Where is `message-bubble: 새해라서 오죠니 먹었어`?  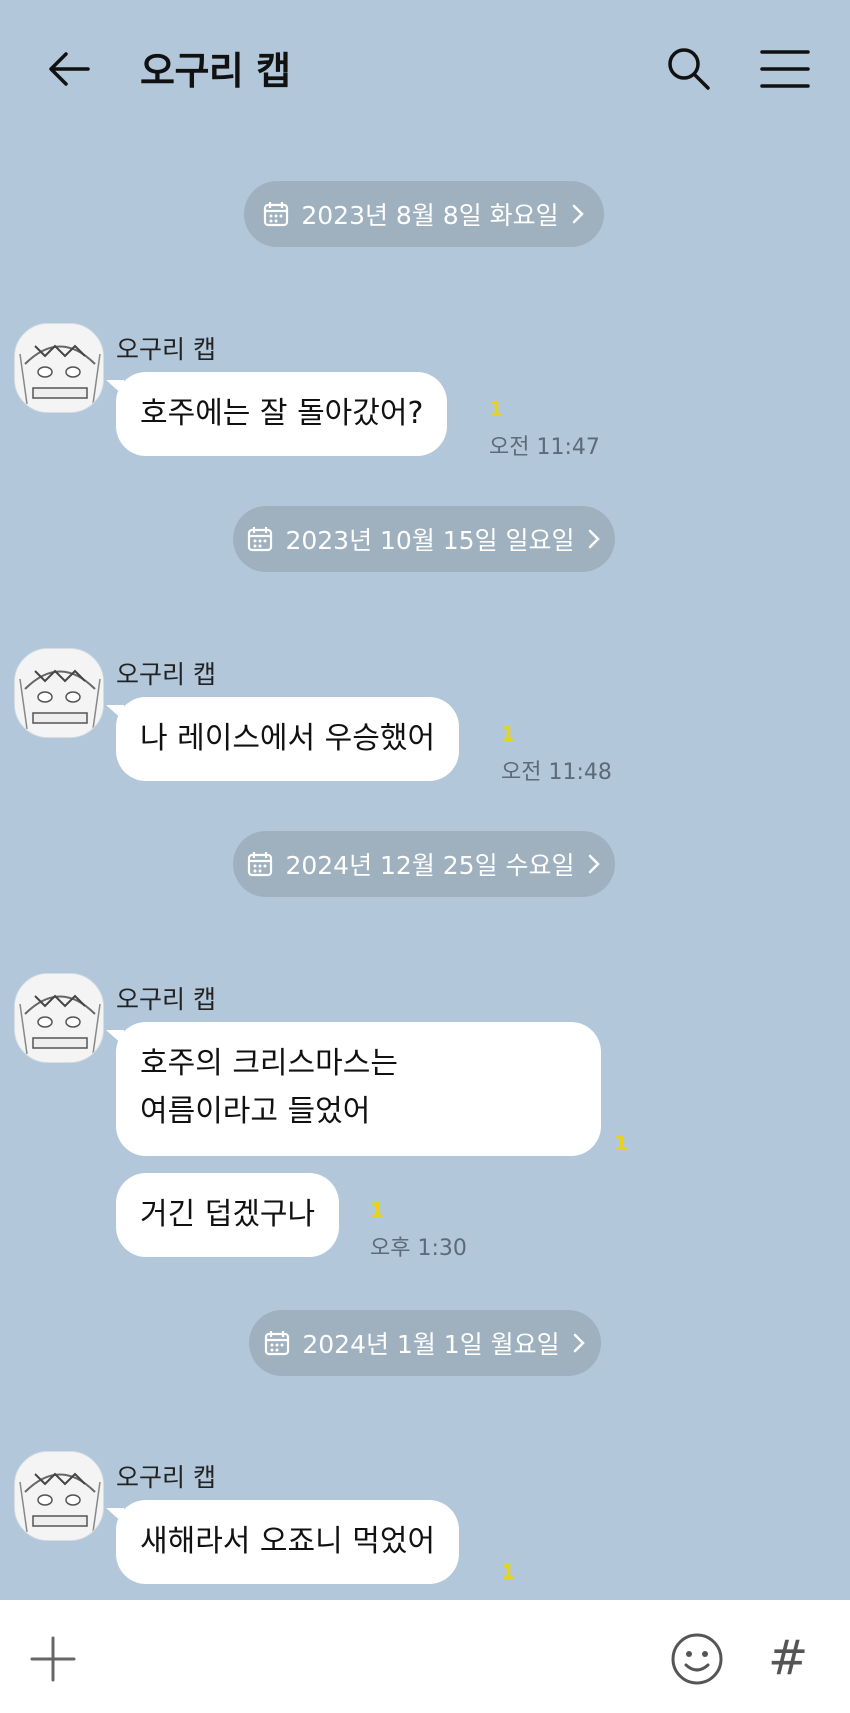
message-bubble: 새해라서 오죠니 먹었어 is located at coordinates (282, 1542).